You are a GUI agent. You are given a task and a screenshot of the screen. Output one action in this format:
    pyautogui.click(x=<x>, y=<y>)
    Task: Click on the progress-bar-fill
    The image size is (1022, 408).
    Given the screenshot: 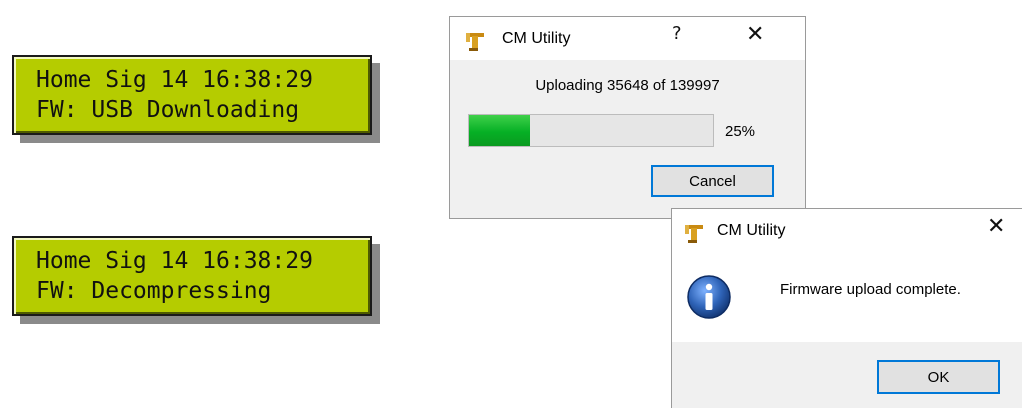 What is the action you would take?
    pyautogui.click(x=499, y=130)
    